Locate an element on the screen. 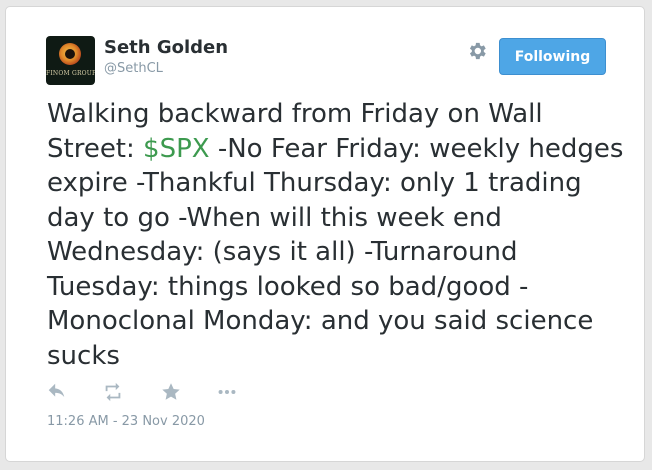 The width and height of the screenshot is (652, 470). user-handle: @SethCL is located at coordinates (133, 69).